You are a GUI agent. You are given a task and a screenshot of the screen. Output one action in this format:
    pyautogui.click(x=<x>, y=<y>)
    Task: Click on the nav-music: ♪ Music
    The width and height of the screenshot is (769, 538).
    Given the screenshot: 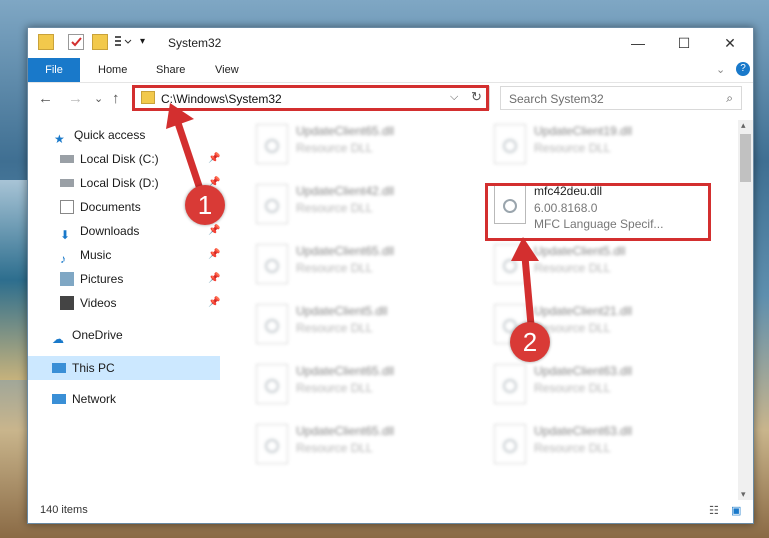 What is the action you would take?
    pyautogui.click(x=85, y=255)
    